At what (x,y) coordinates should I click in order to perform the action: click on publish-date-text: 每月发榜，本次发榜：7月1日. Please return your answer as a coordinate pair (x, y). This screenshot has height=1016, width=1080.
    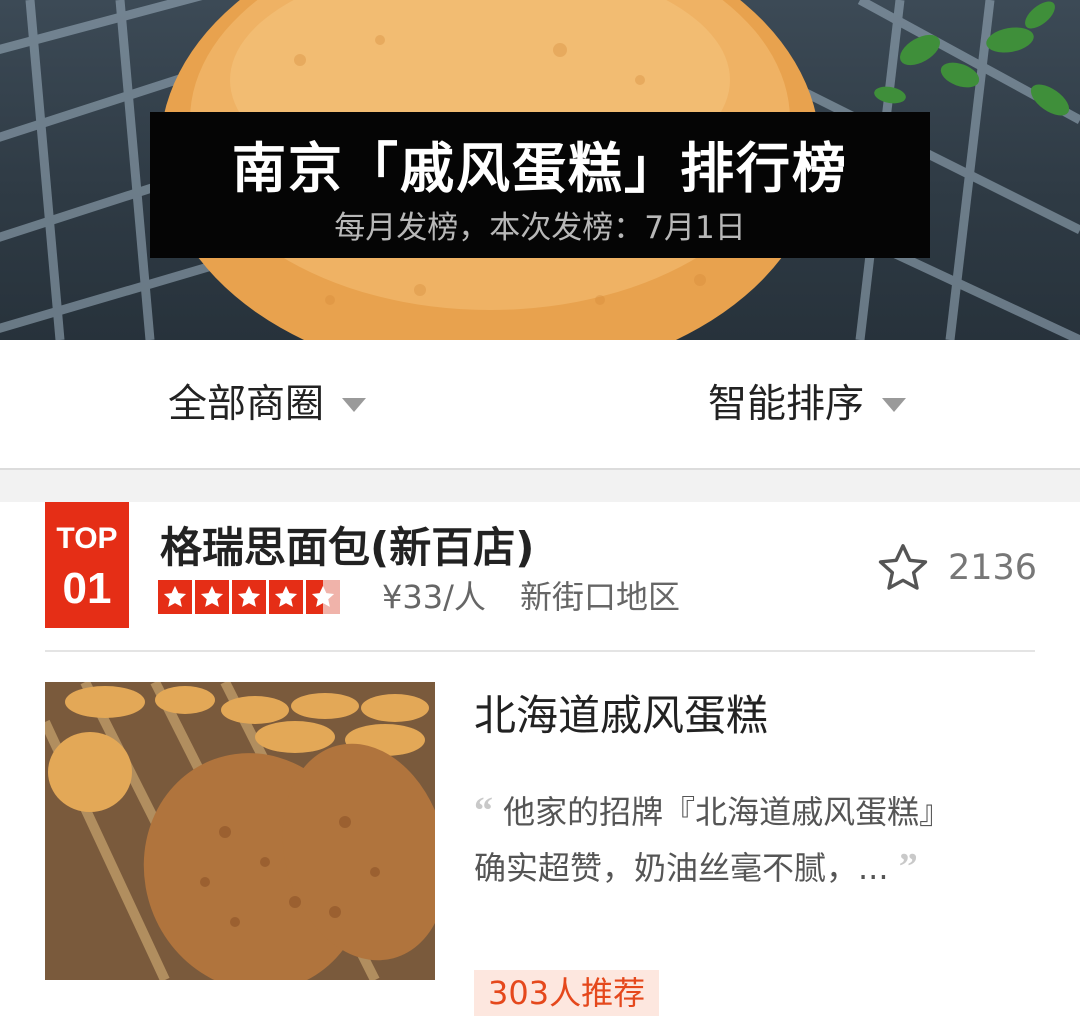
    Looking at the image, I should click on (540, 228).